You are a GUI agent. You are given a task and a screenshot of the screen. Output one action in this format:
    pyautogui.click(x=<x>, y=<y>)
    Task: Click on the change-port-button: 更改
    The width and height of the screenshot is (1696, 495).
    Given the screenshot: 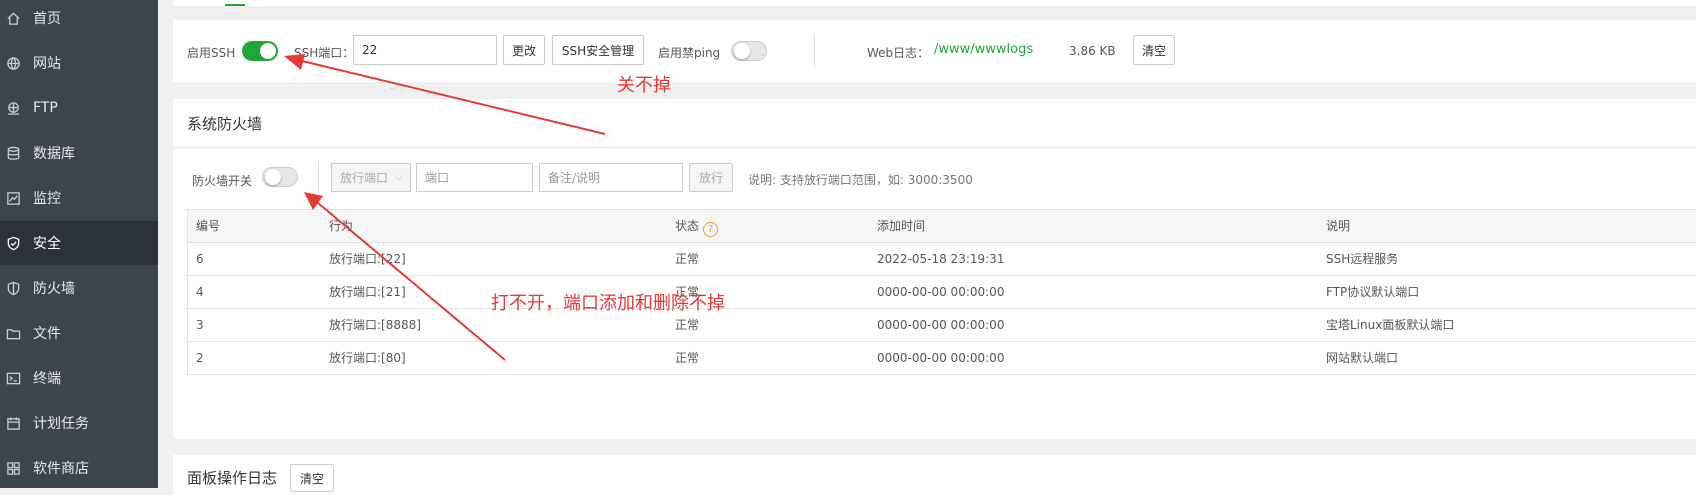 What is the action you would take?
    pyautogui.click(x=524, y=50)
    